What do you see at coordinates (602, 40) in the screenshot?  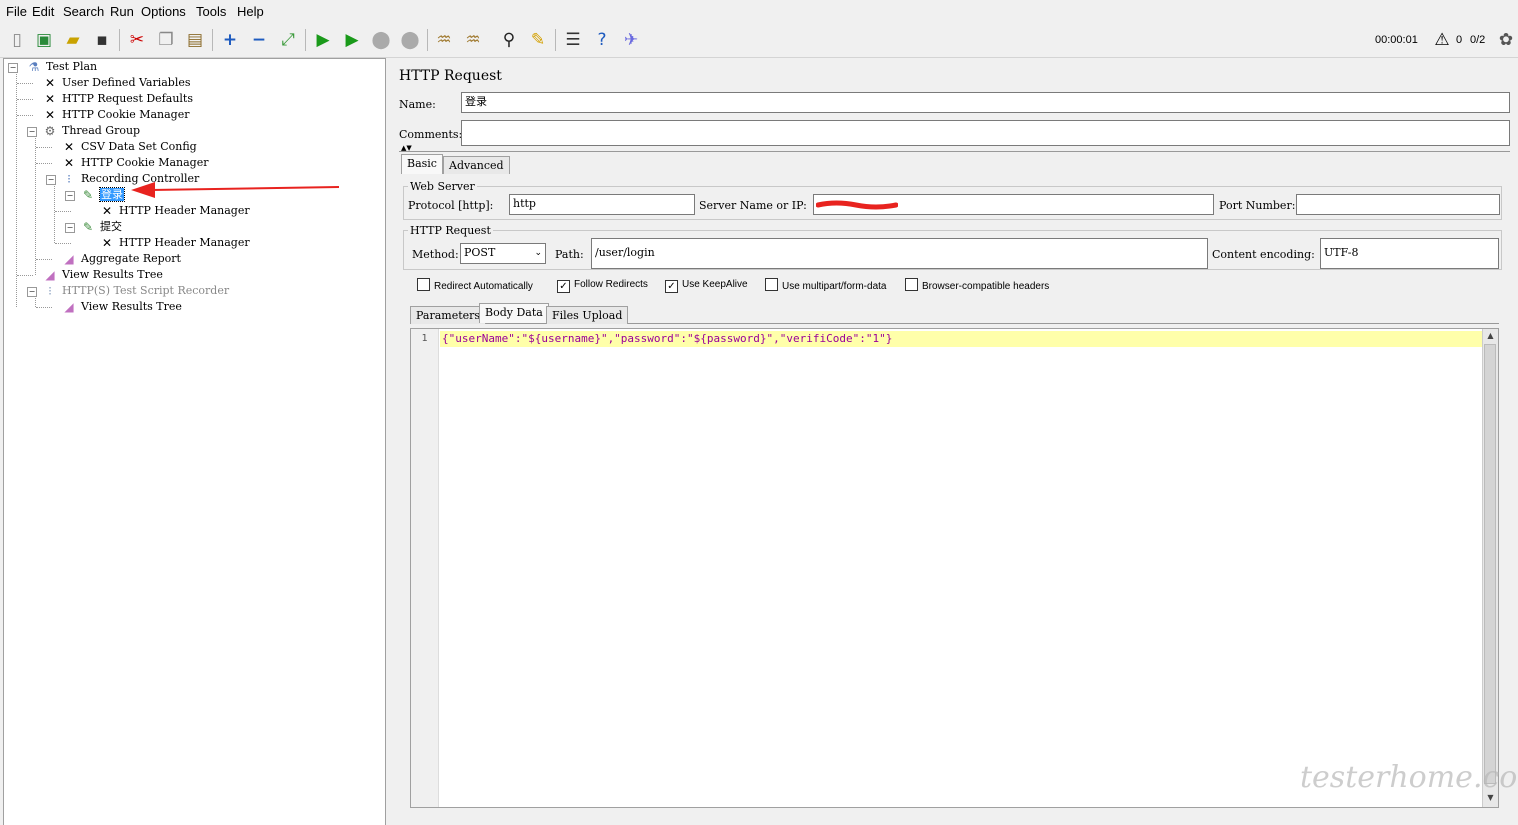 I see `help-icon: ?` at bounding box center [602, 40].